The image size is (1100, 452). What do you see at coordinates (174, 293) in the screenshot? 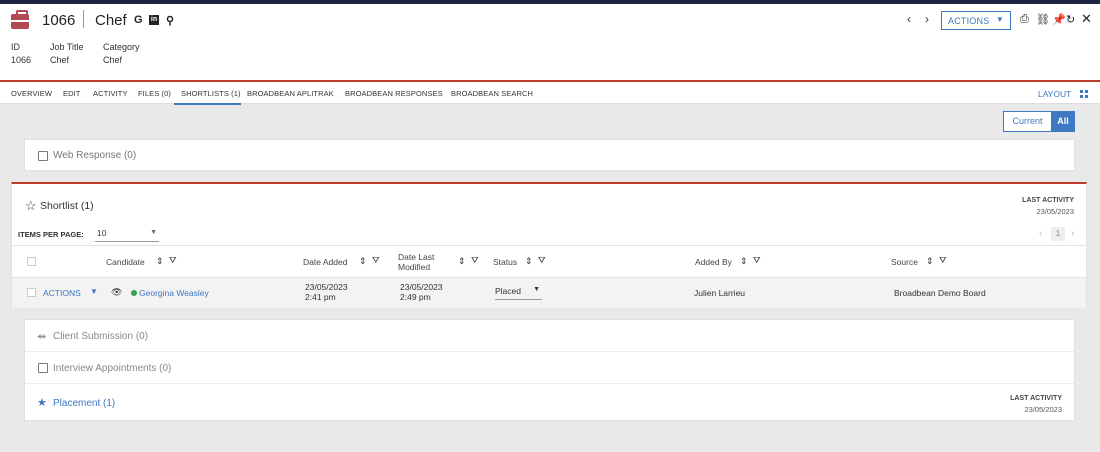
I see `candidate-link: Georgina Weasley` at bounding box center [174, 293].